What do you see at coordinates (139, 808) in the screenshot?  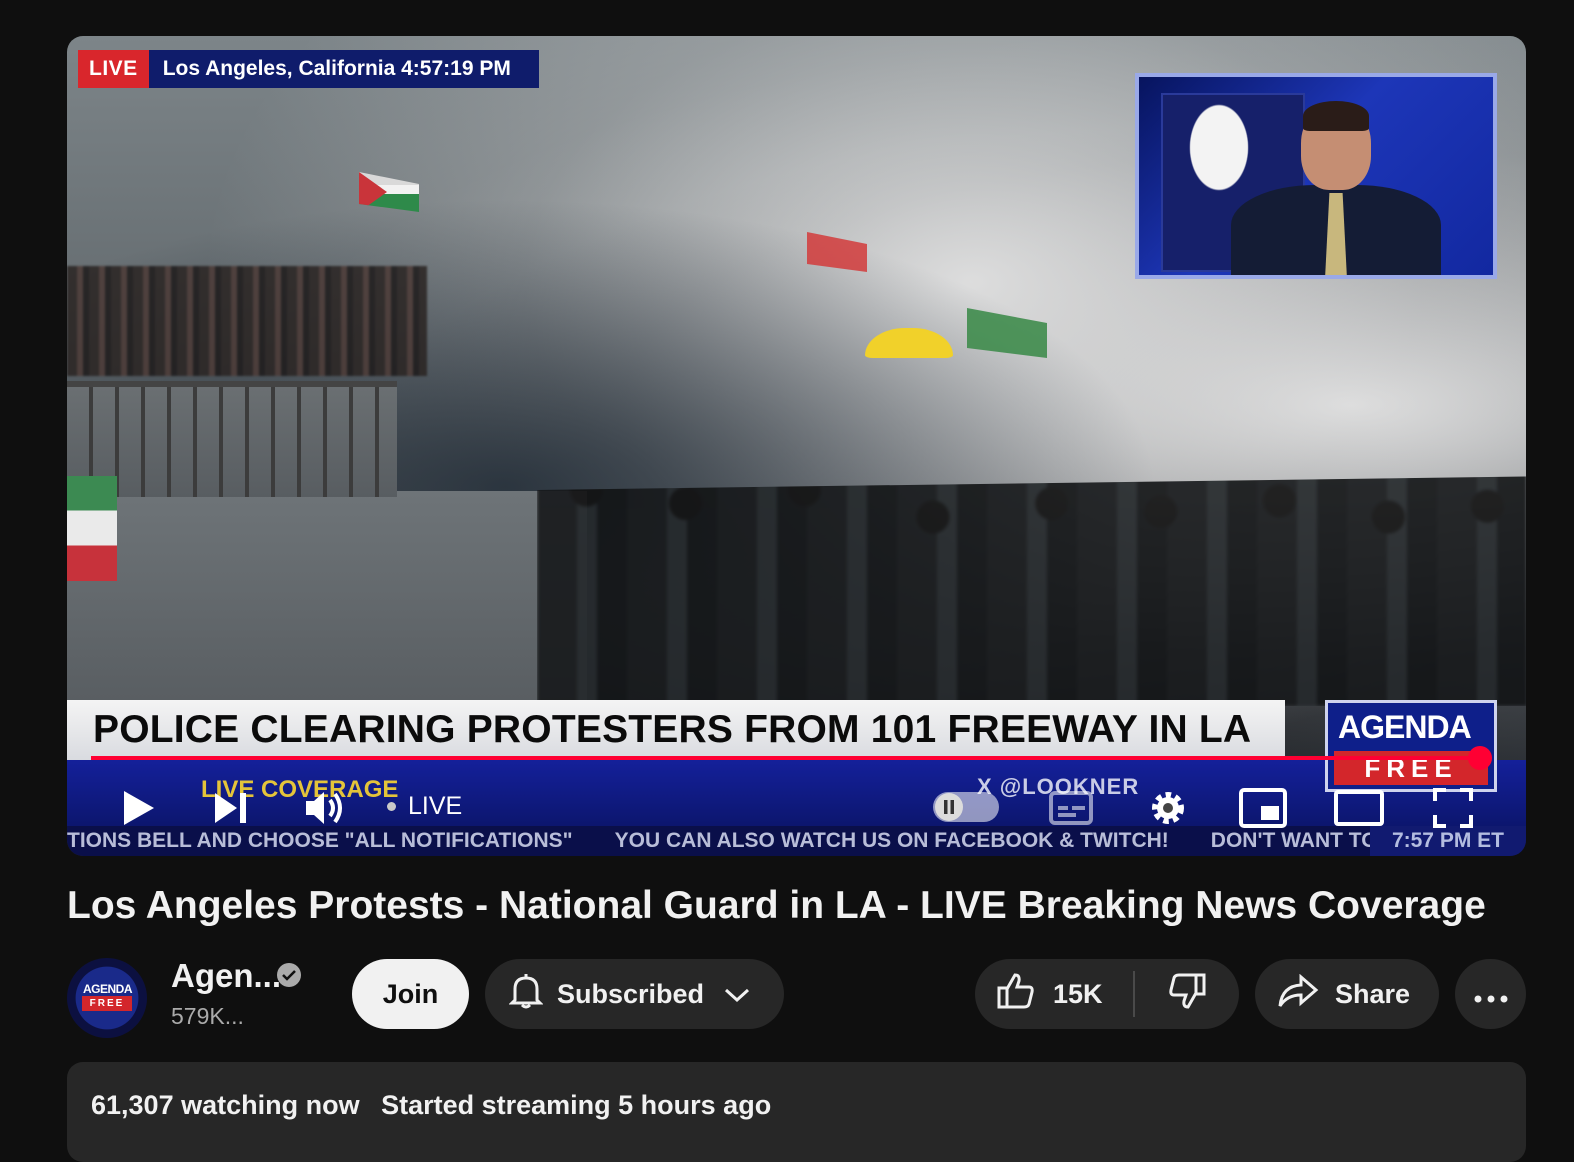 I see `play-icon` at bounding box center [139, 808].